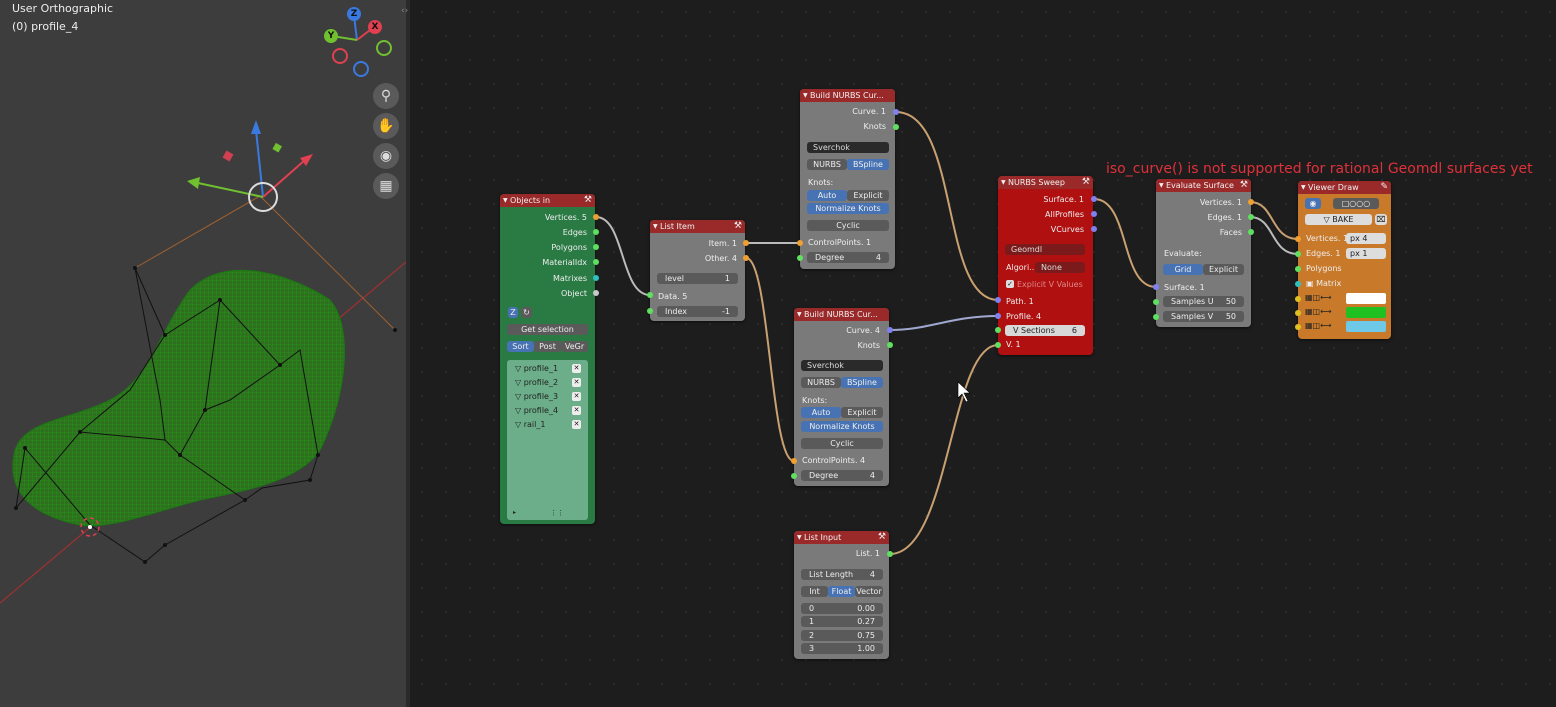 This screenshot has height=707, width=1556. I want to click on viewer-draw-header: ▼ Viewer Draw ✎, so click(1344, 187).